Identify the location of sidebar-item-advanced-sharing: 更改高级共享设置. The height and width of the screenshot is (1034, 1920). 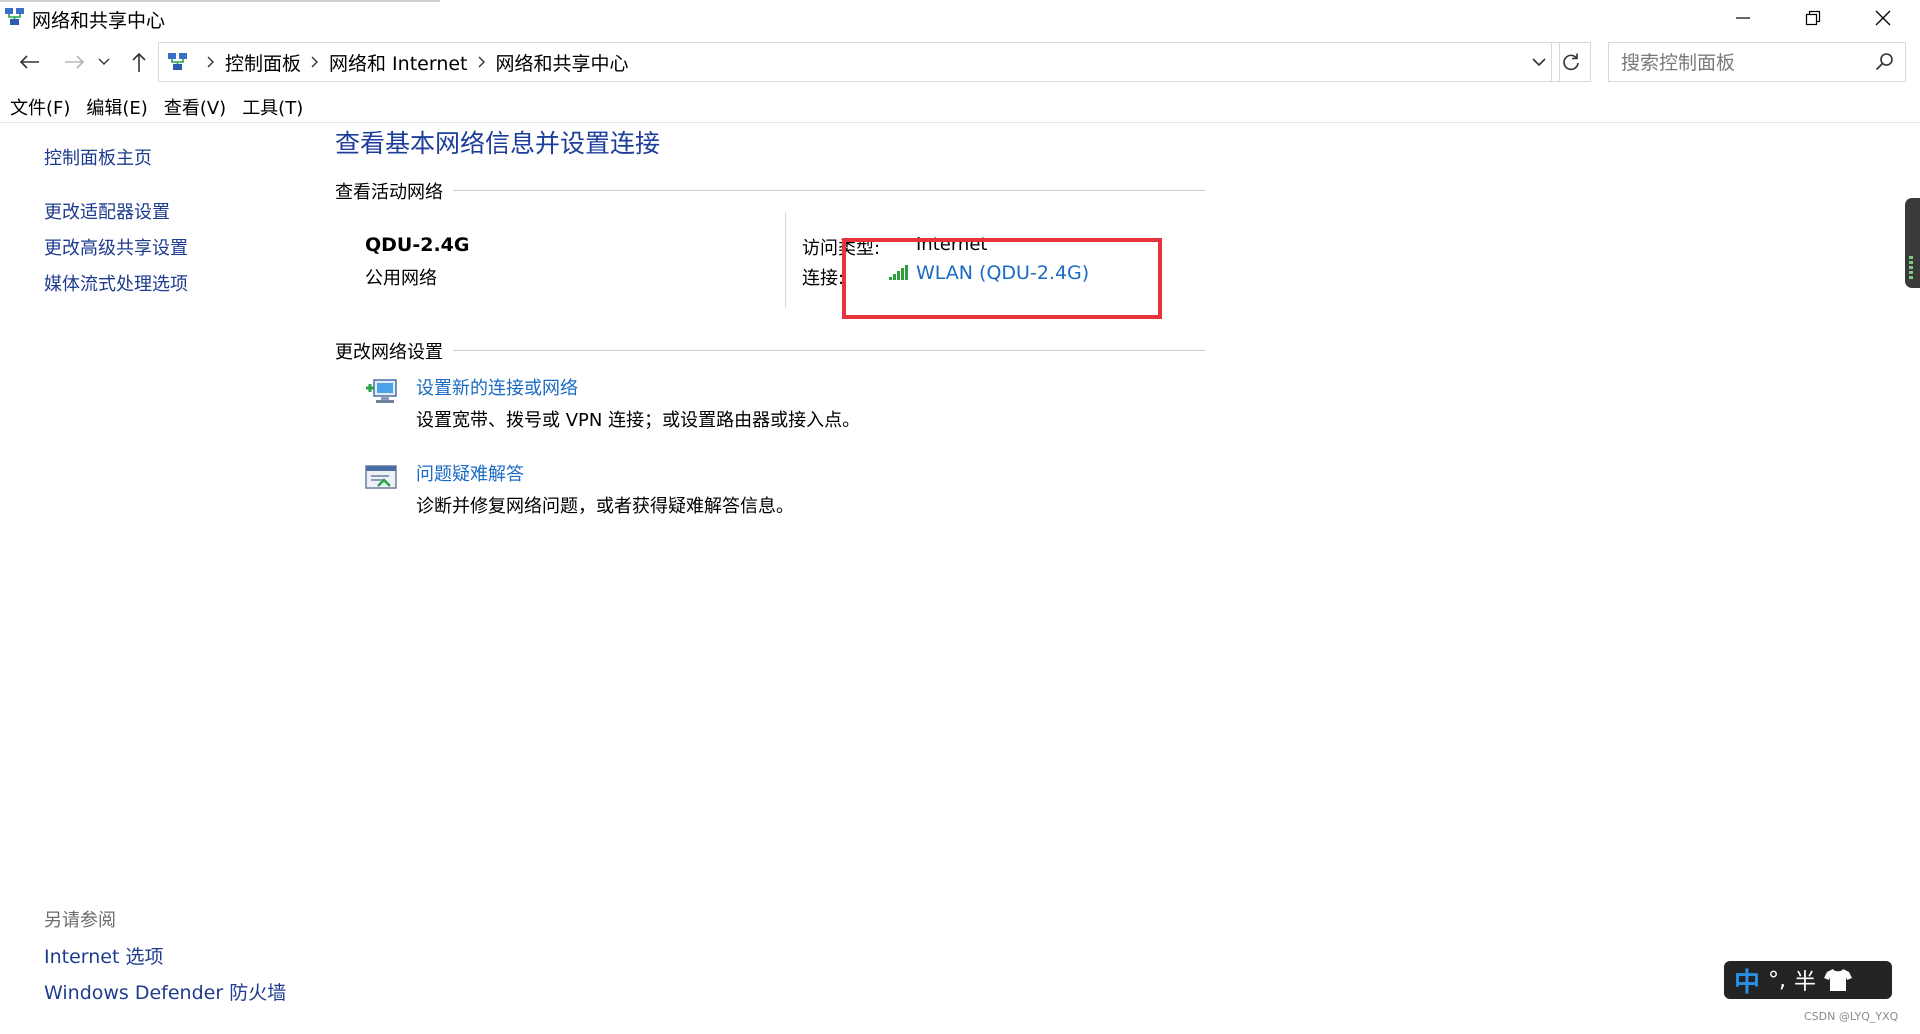
(116, 247).